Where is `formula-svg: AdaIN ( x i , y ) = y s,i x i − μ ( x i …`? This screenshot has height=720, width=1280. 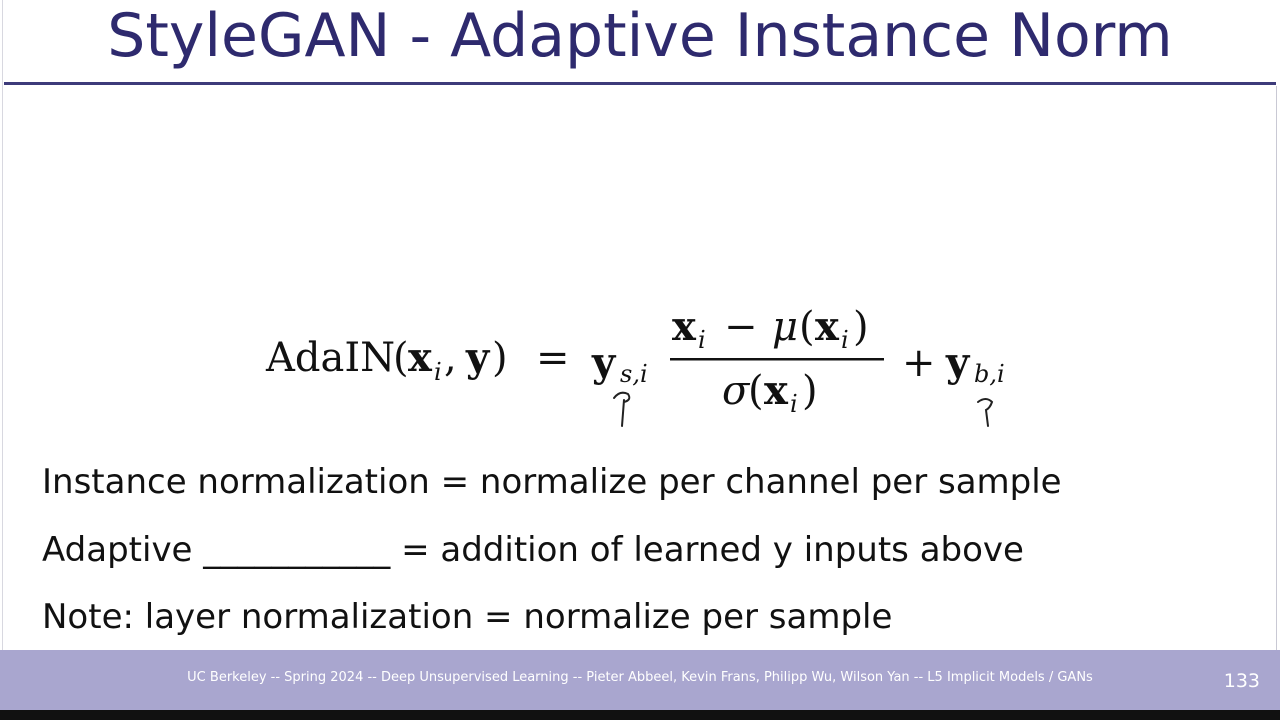
formula-svg: AdaIN ( x i , y ) = y s,i x i − μ ( x i … is located at coordinates (635, 365).